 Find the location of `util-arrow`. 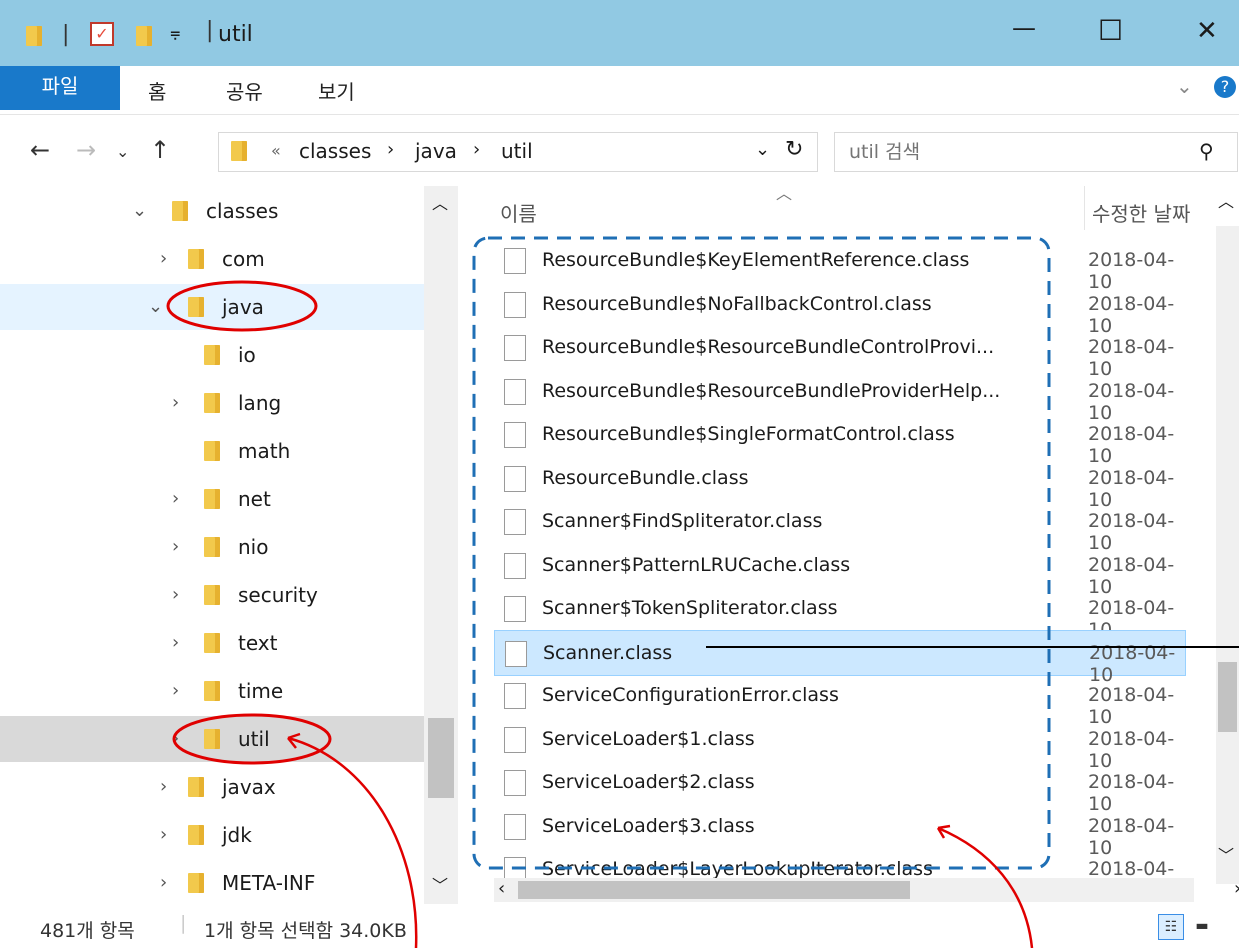

util-arrow is located at coordinates (352, 842).